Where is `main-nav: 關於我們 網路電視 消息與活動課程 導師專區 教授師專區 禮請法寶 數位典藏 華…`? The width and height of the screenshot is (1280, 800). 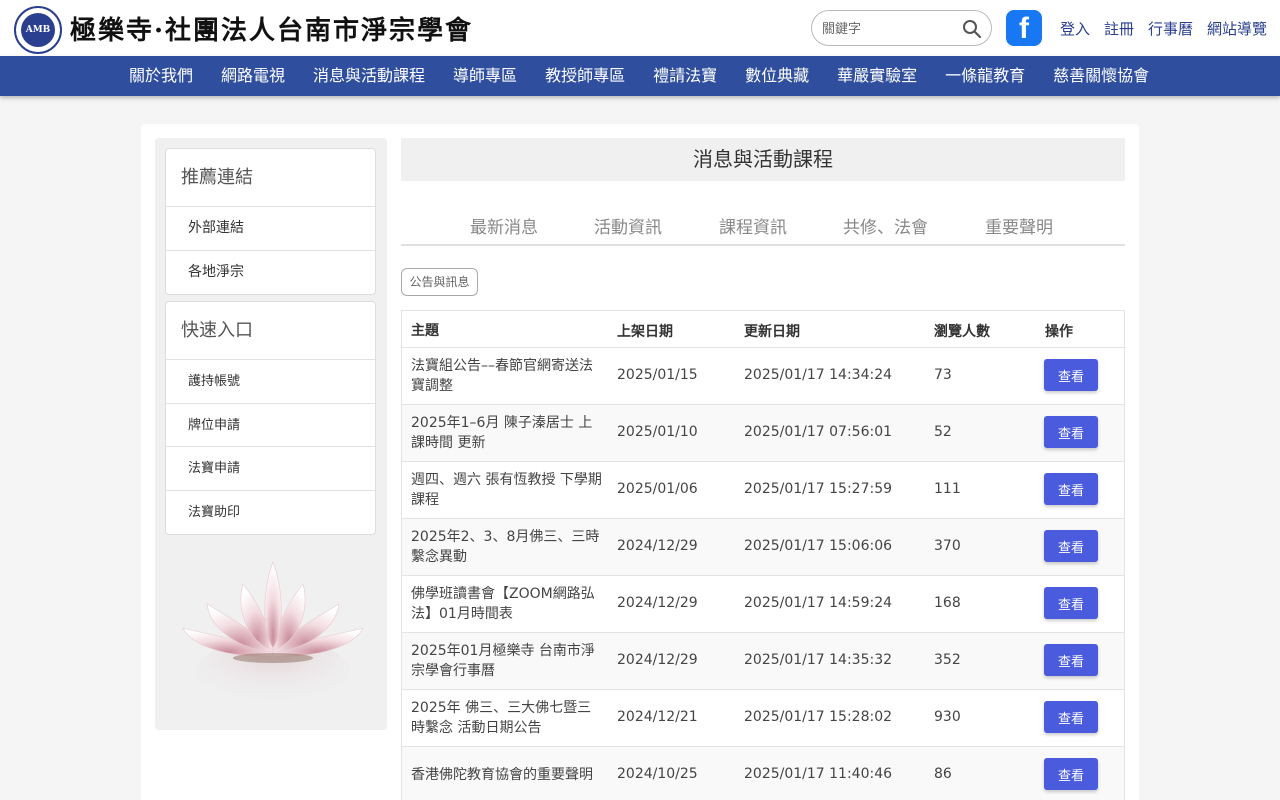 main-nav: 關於我們 網路電視 消息與活動課程 導師專區 教授師專區 禮請法寶 數位典藏 華… is located at coordinates (640, 76).